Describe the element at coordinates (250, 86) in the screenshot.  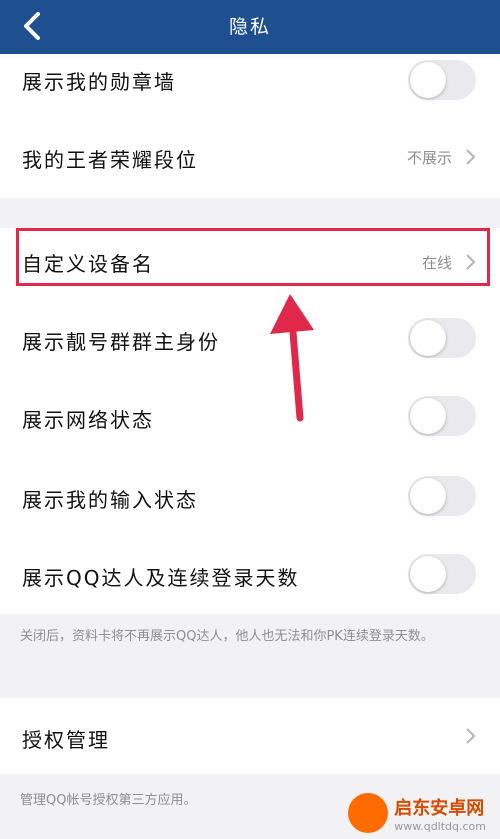
I see `row-medal-wall: 展示我的勋章墙` at that location.